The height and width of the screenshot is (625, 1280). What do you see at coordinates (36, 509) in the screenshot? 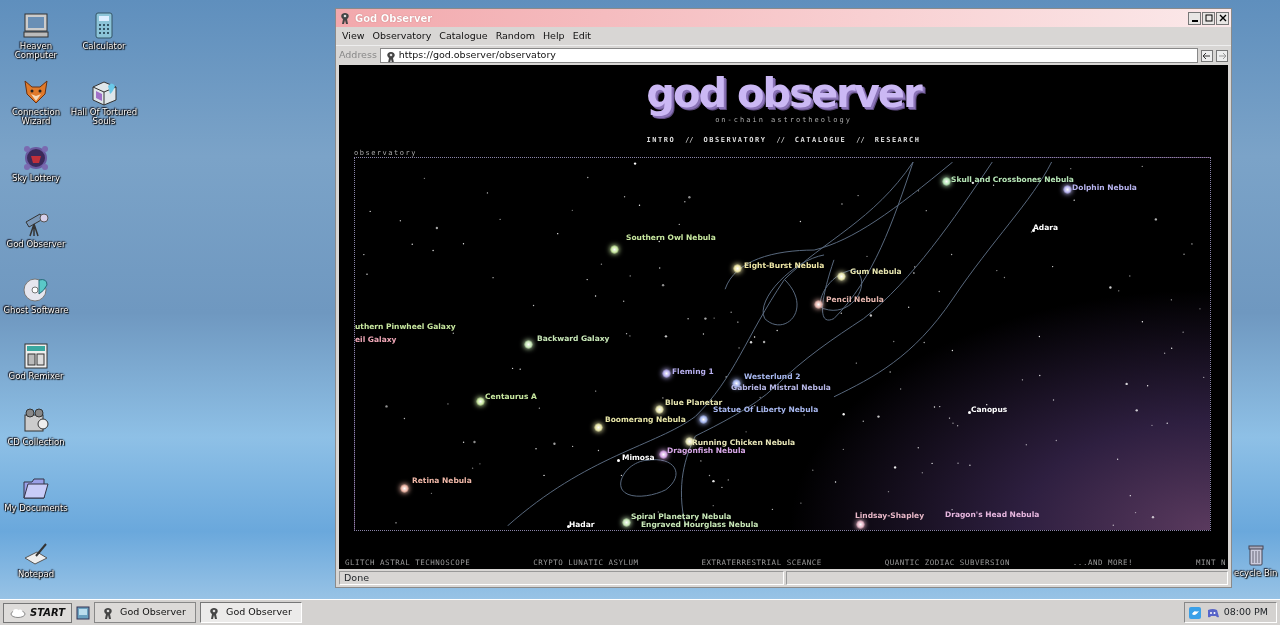
I see `icon-label: My Documents` at bounding box center [36, 509].